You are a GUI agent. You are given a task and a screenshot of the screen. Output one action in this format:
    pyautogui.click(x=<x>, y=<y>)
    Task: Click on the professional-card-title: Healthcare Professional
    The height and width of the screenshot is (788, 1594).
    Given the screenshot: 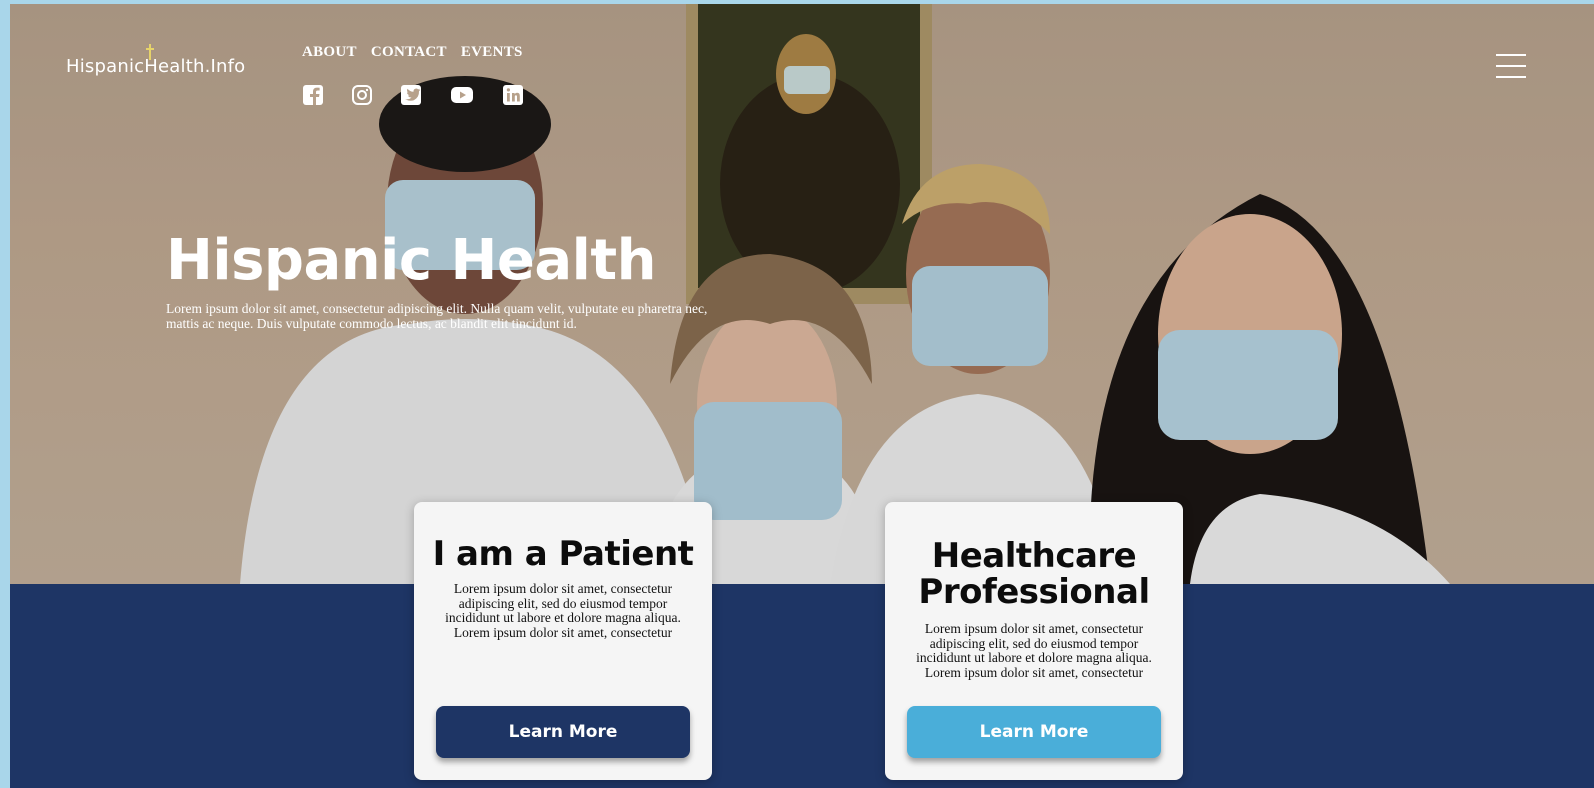 What is the action you would take?
    pyautogui.click(x=1034, y=574)
    